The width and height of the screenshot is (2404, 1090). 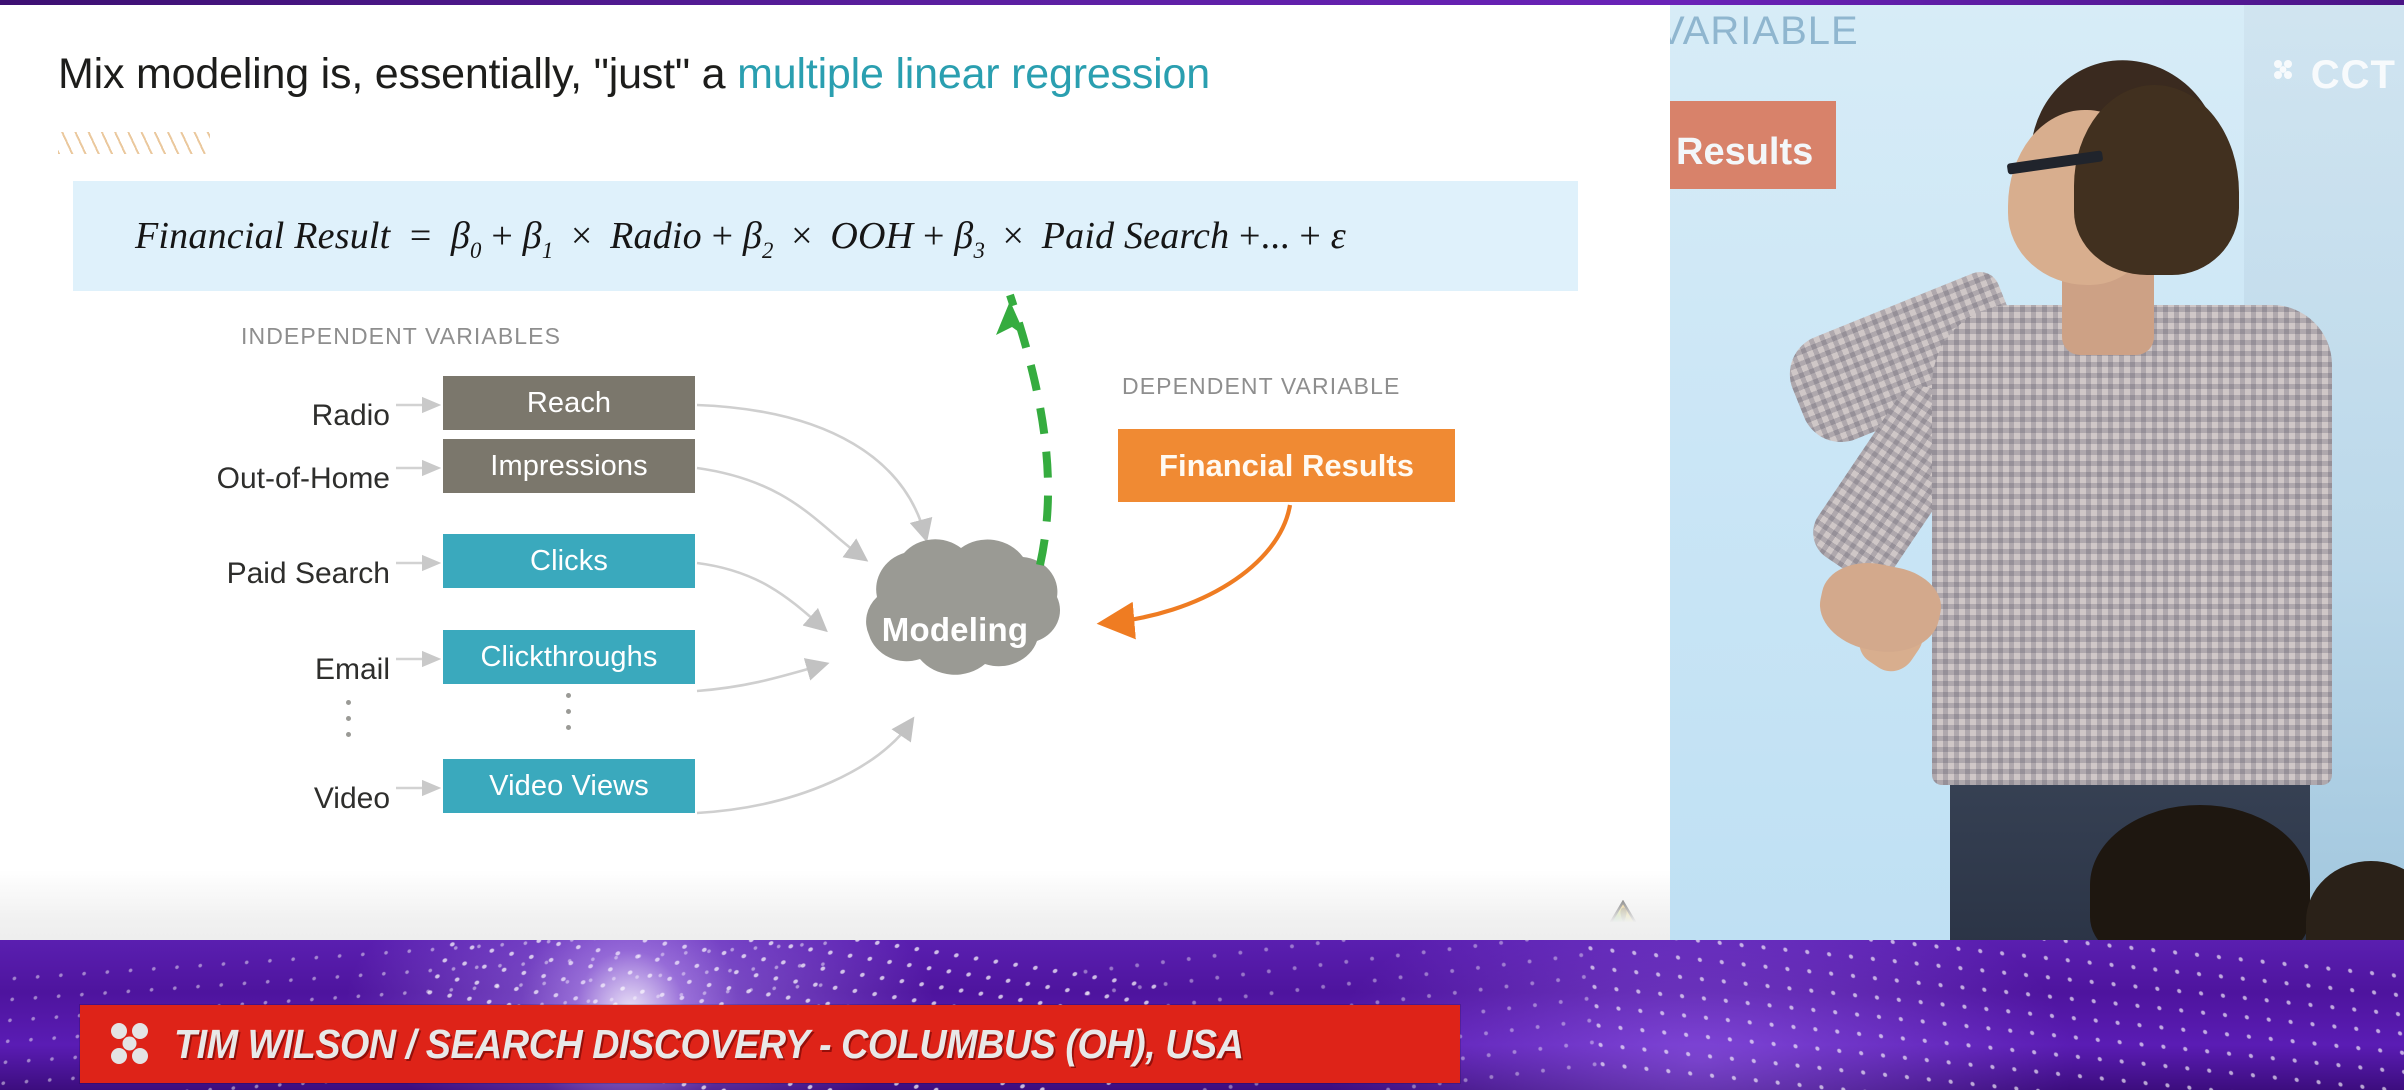 I want to click on vertical-ellipsis-left, so click(x=348, y=718).